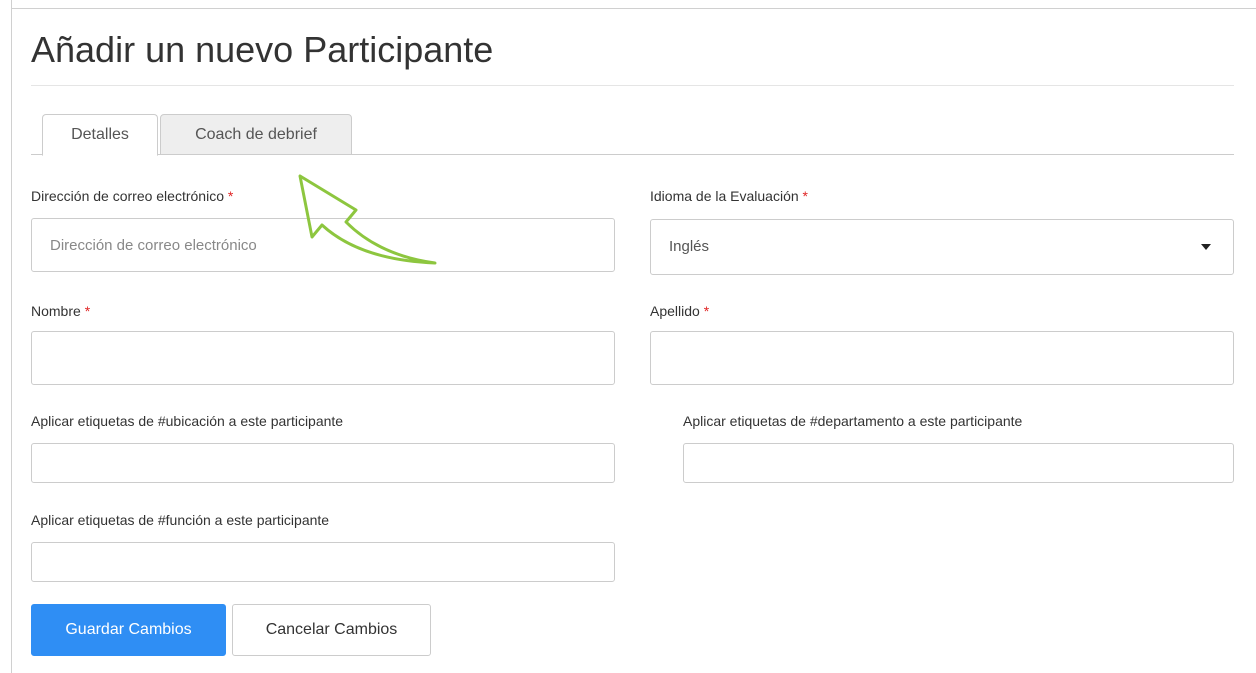 The image size is (1256, 673). I want to click on last-name-label: Apellido *, so click(679, 311).